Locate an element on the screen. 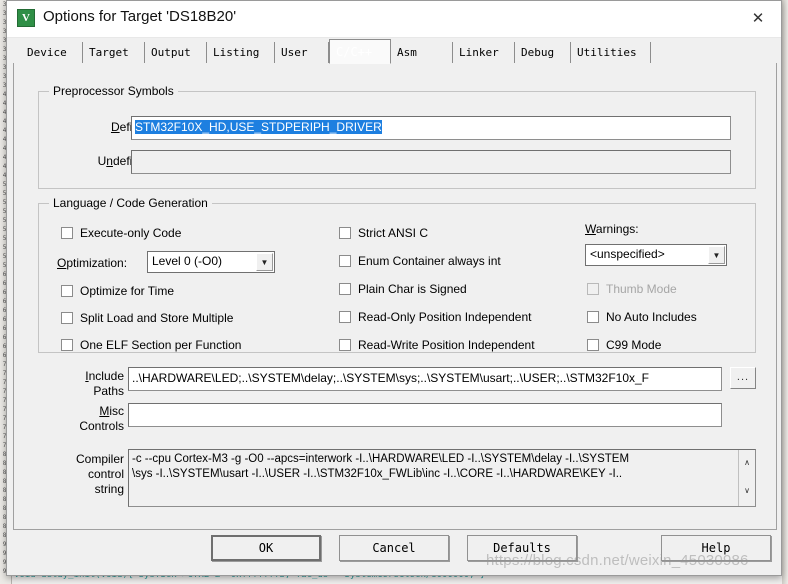 Image resolution: width=788 pixels, height=584 pixels. checkbox-label: One ELF Section per Function is located at coordinates (161, 345).